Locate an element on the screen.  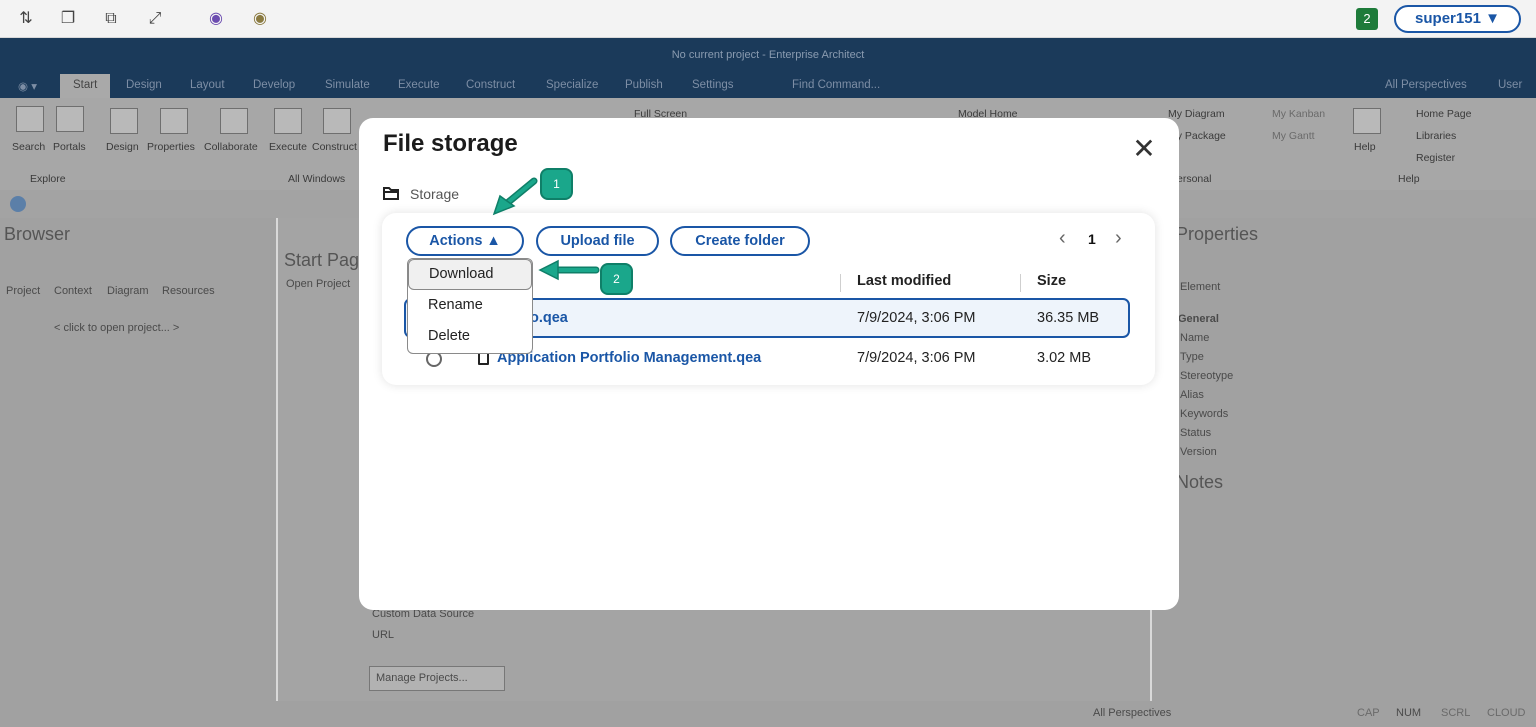
callout-2: 2 is located at coordinates (616, 279).